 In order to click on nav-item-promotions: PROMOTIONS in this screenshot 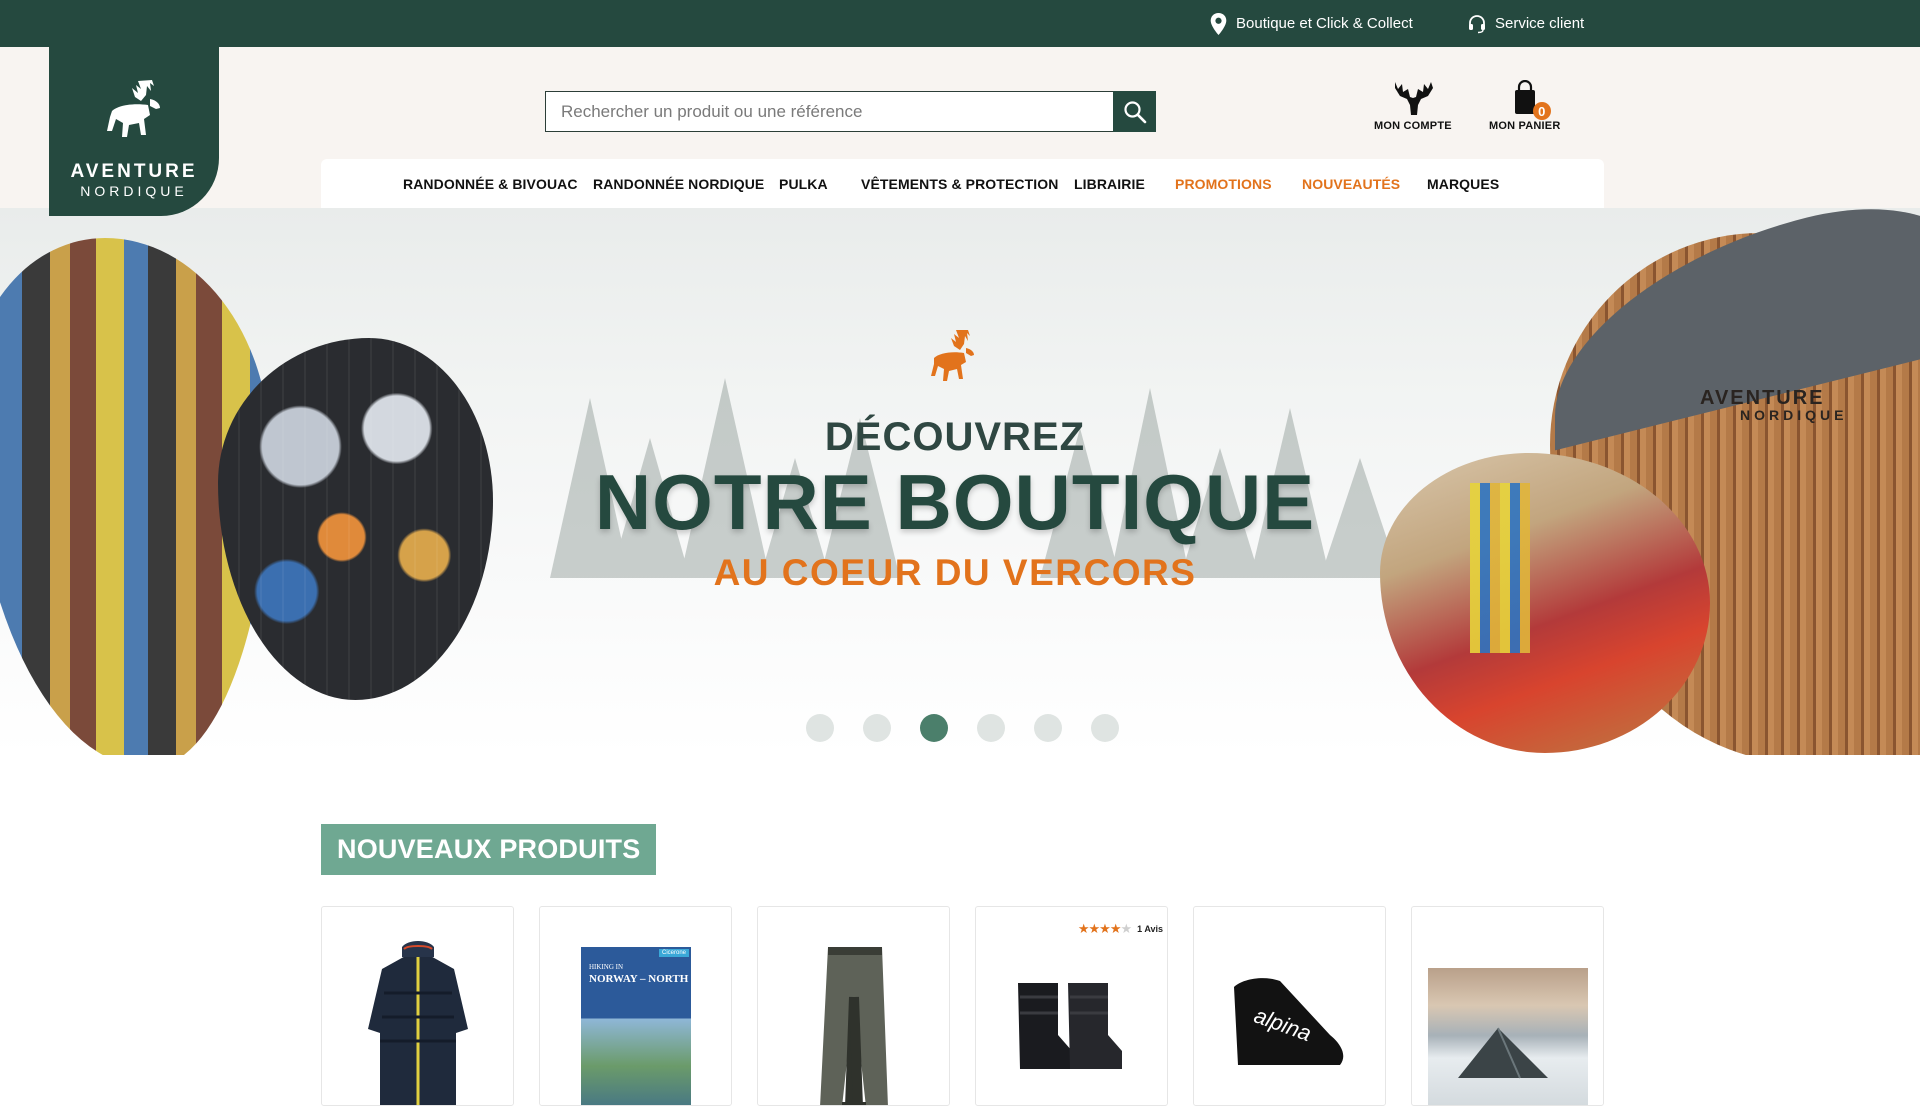, I will do `click(1223, 183)`.